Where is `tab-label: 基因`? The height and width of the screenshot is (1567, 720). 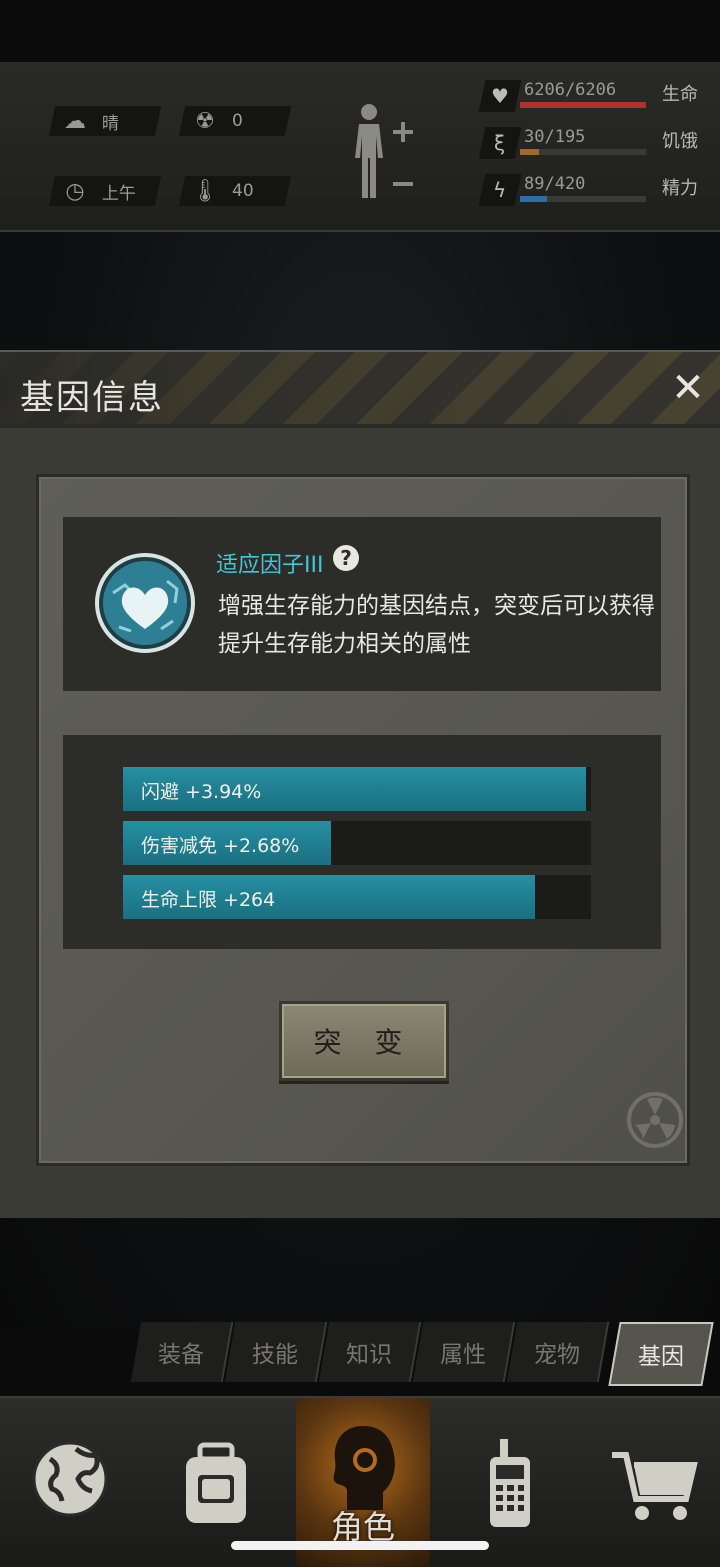
tab-label: 基因 is located at coordinates (661, 1357).